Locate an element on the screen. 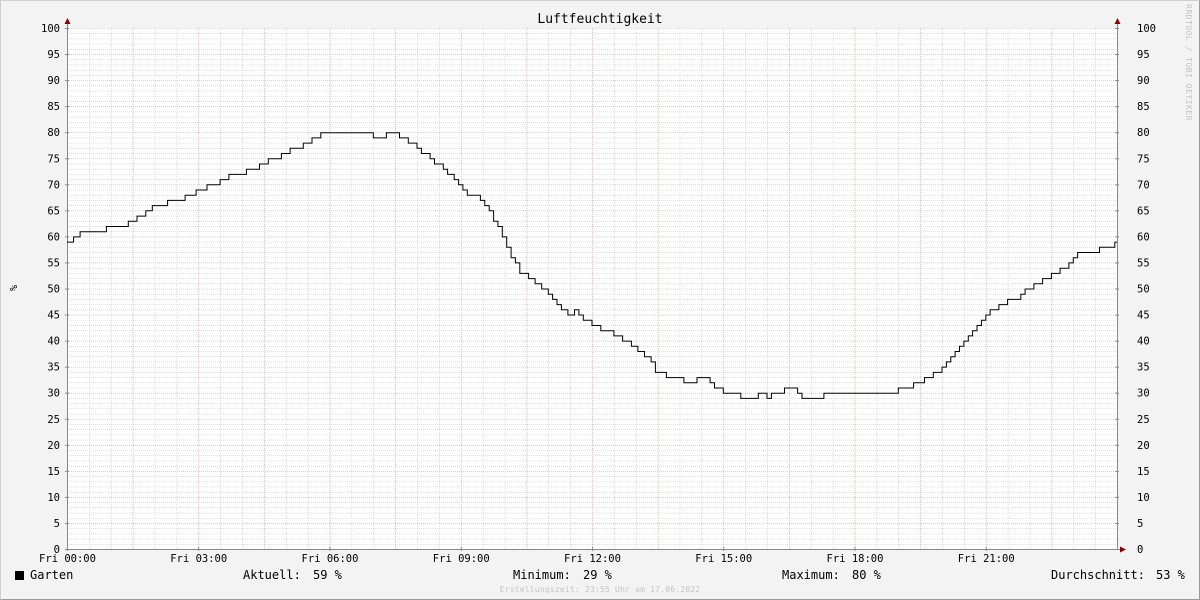 The height and width of the screenshot is (600, 1200). y-axis-right-arrow is located at coordinates (1117, 21).